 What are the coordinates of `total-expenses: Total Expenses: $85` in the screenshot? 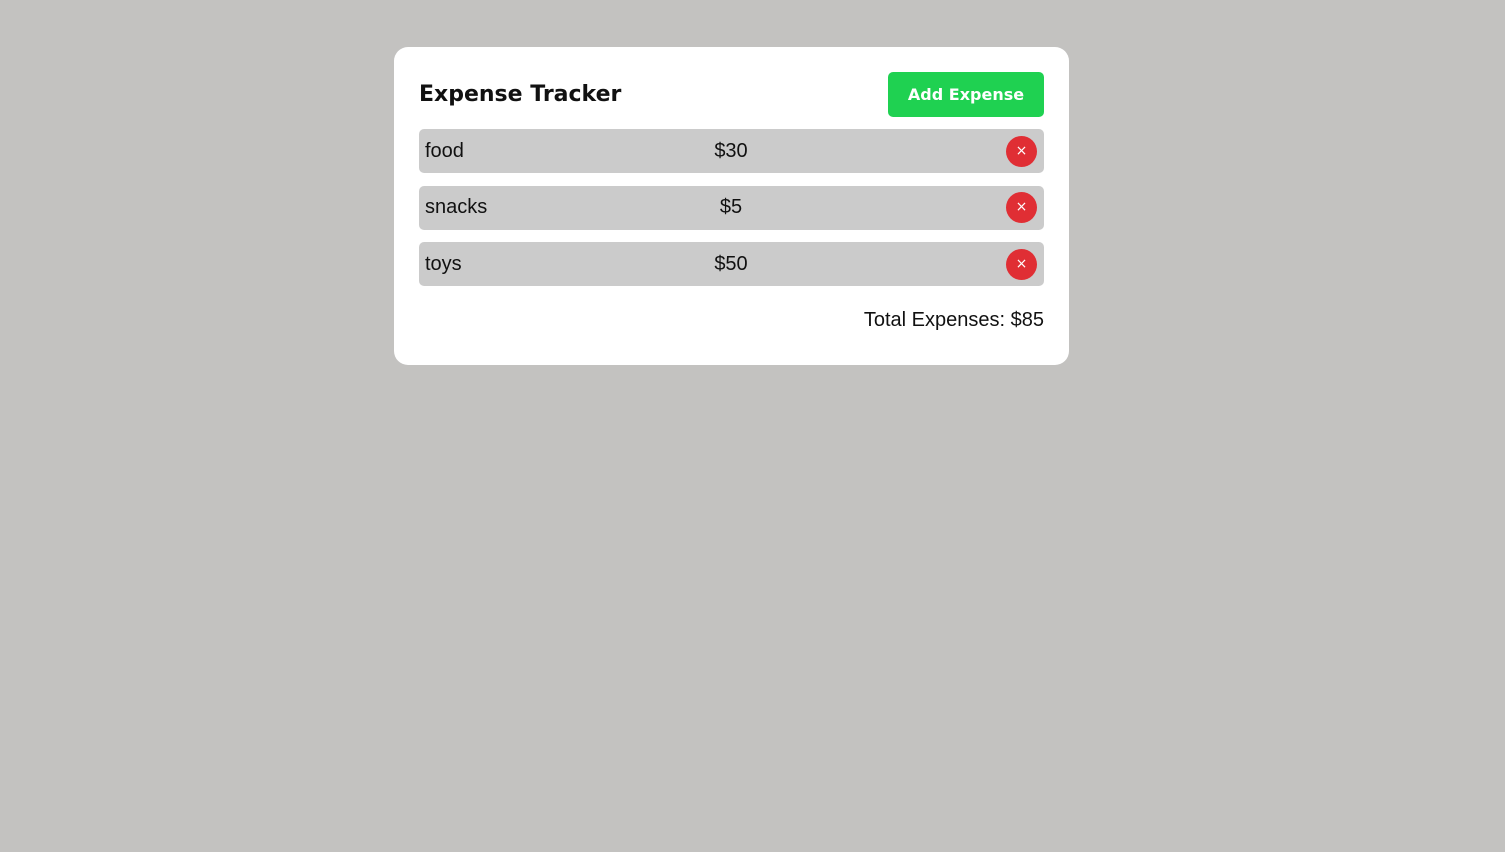 It's located at (953, 320).